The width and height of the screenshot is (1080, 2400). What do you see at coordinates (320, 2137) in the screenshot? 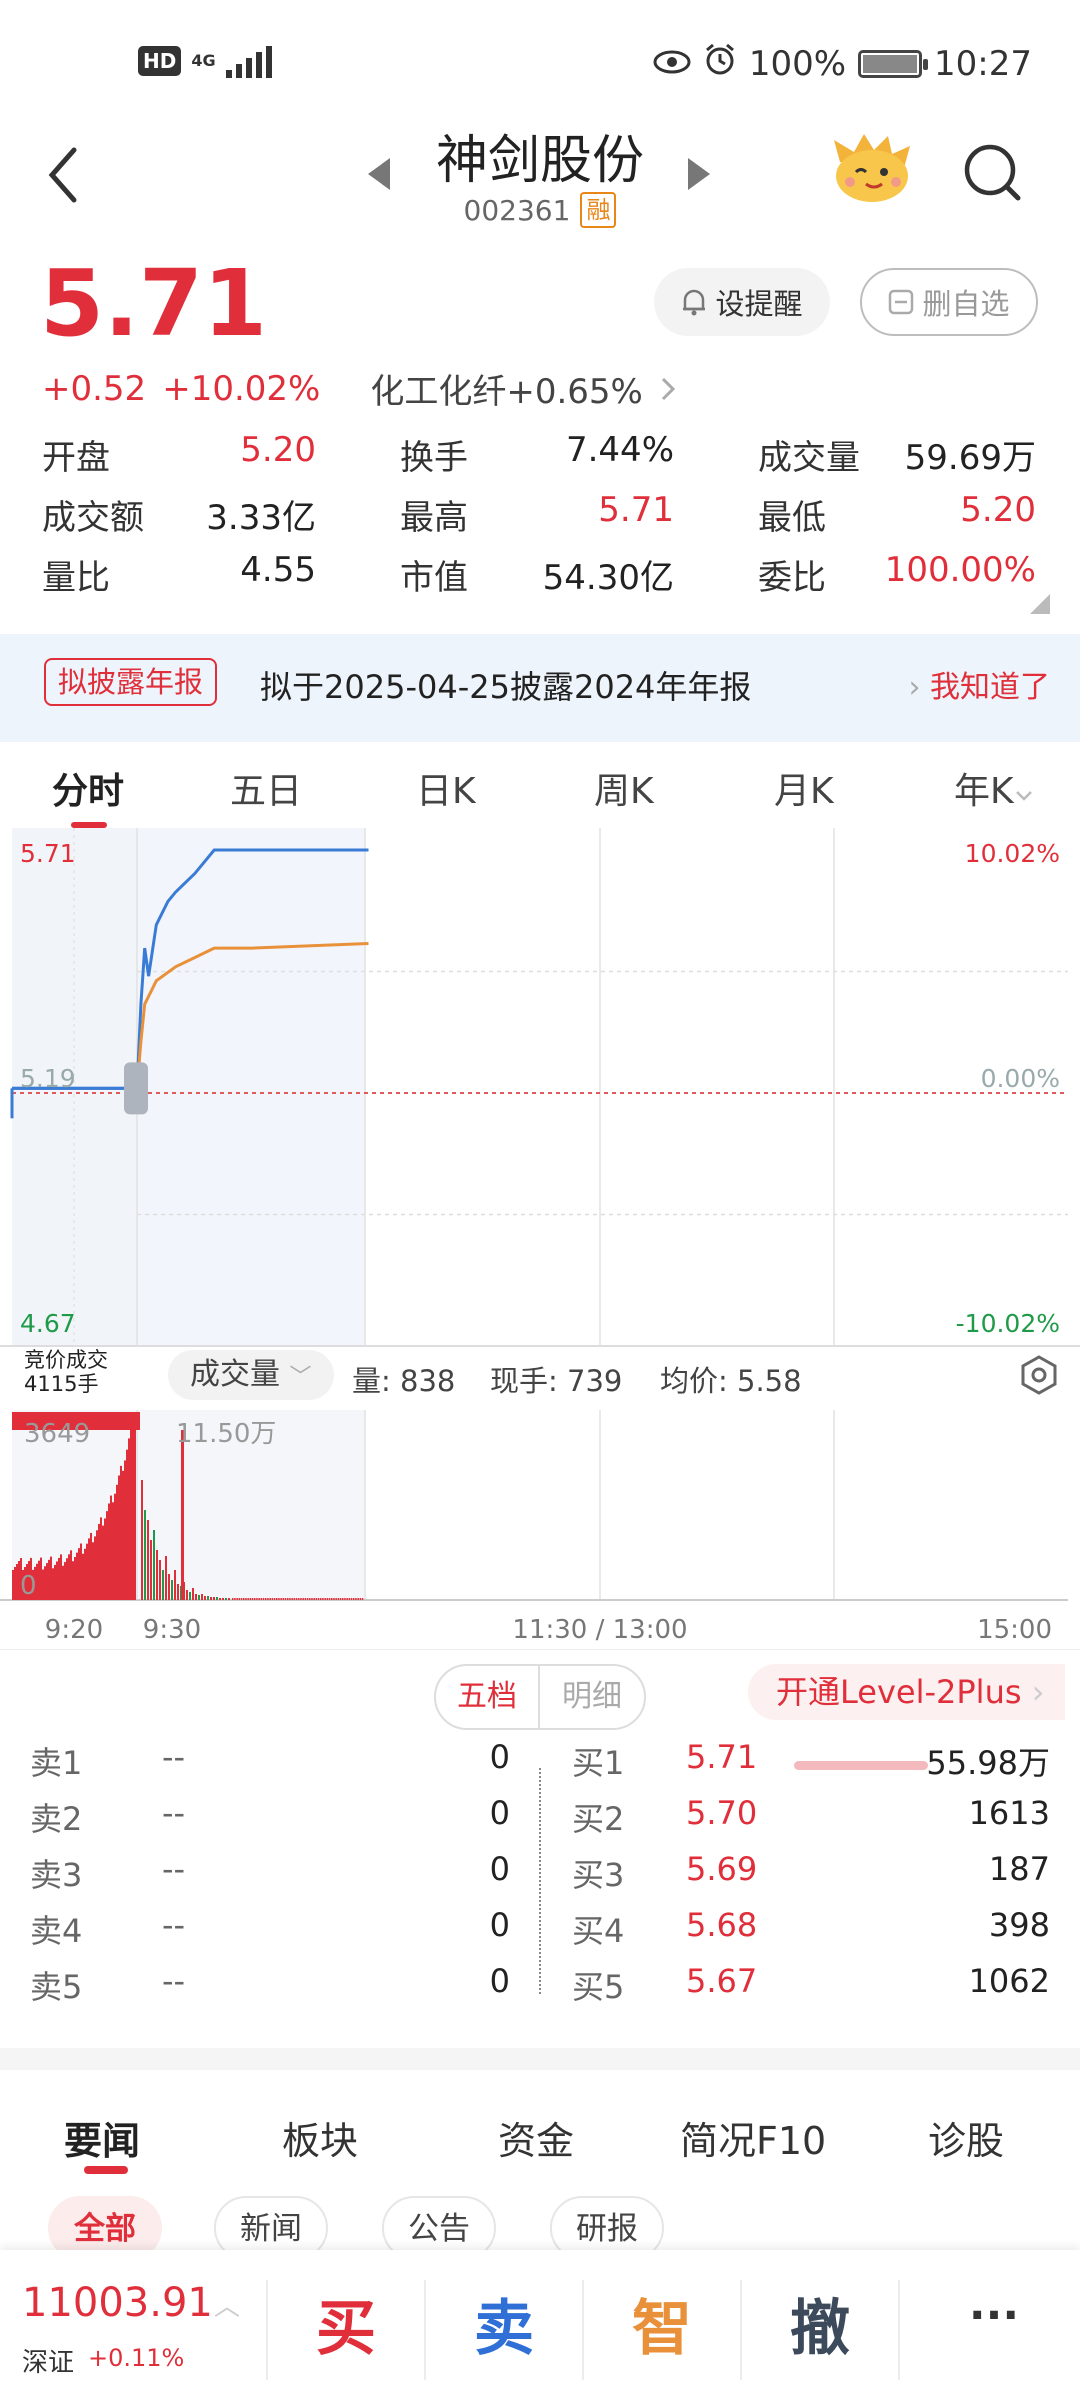
I see `news-tab-sector: 板块` at bounding box center [320, 2137].